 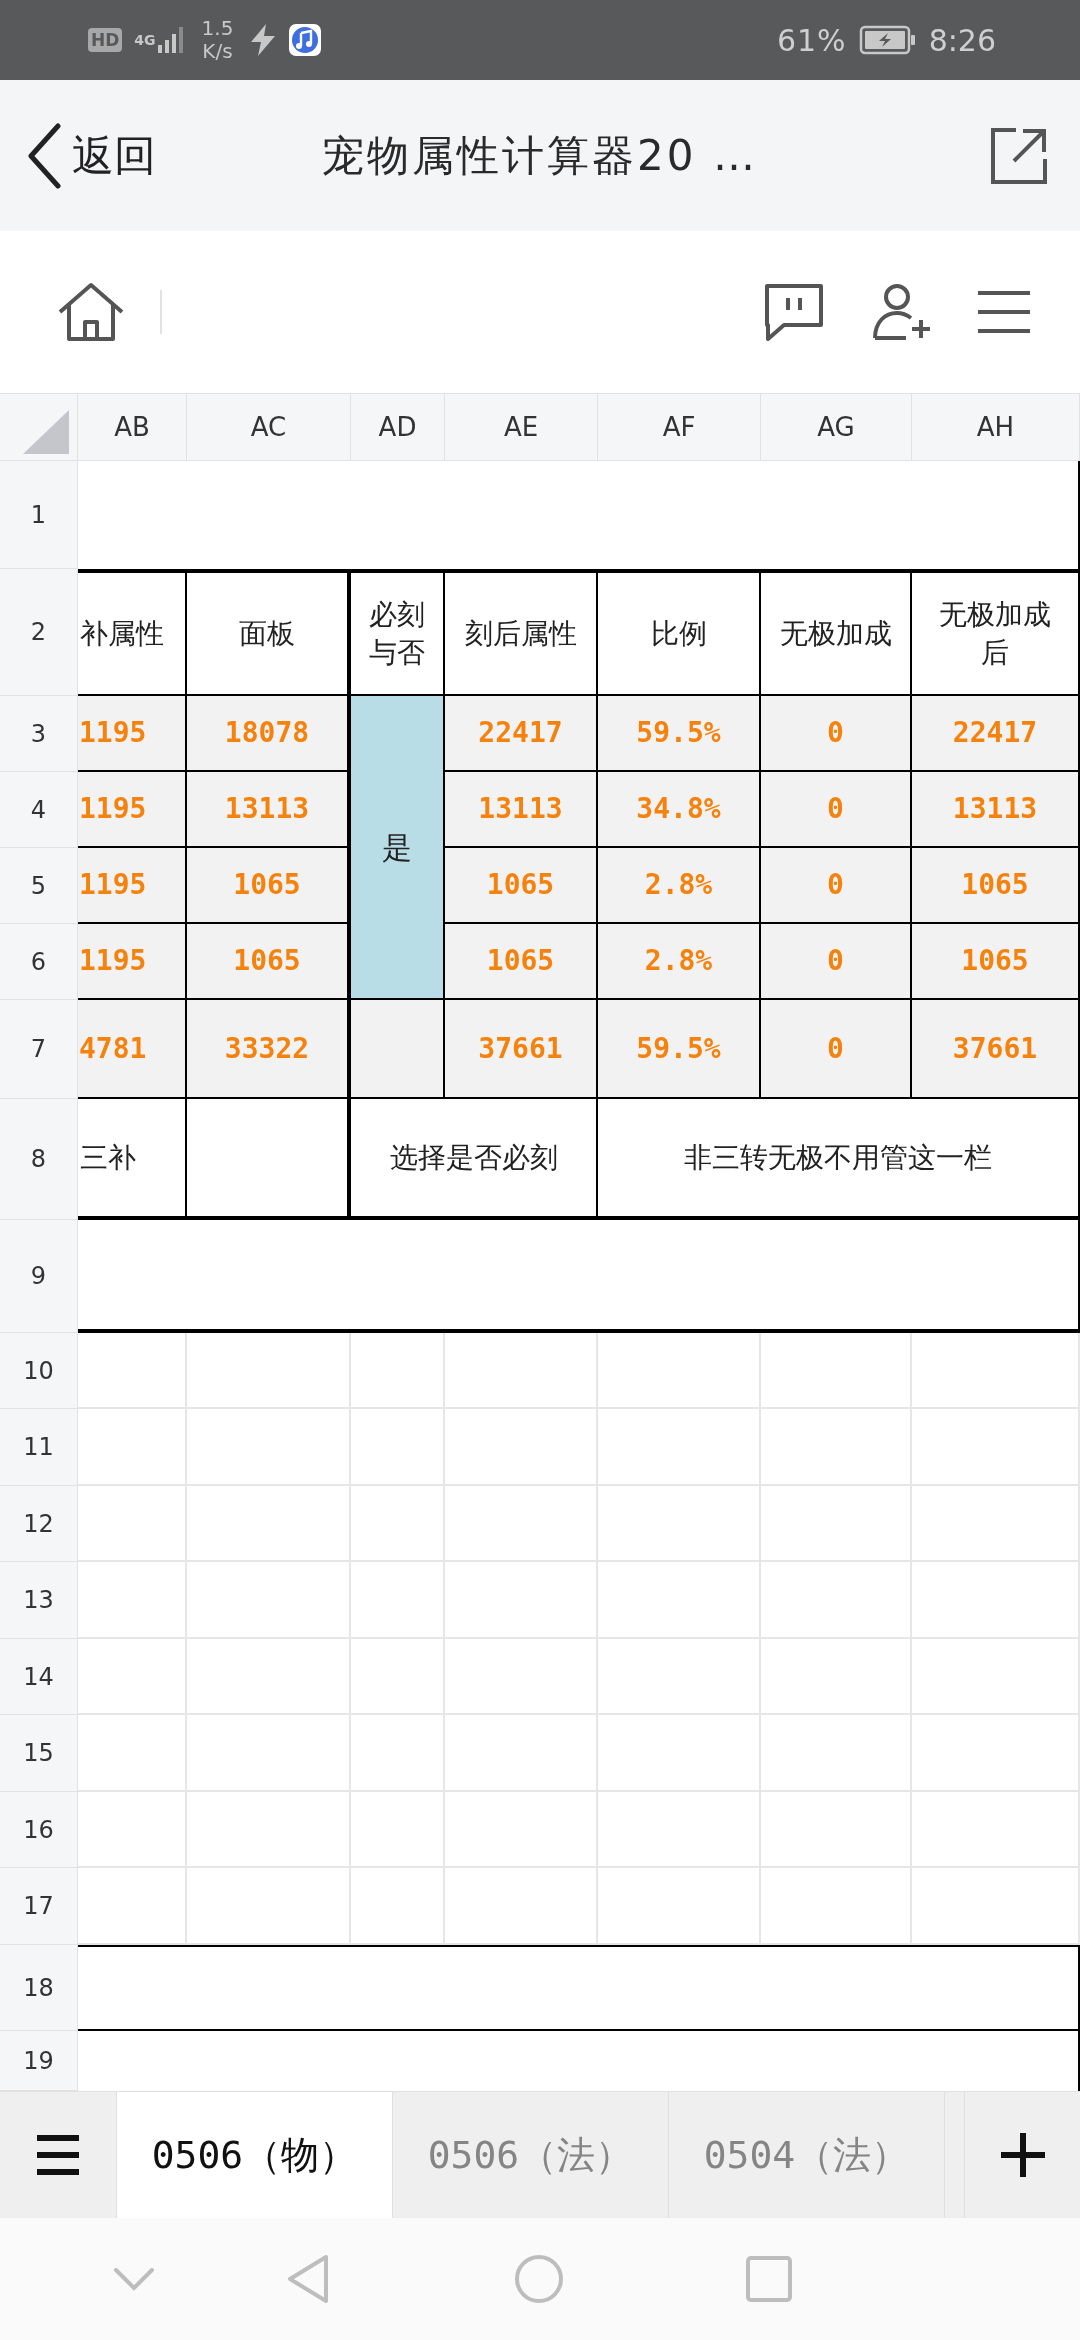 I want to click on table-cell: 4781, so click(x=132, y=1049).